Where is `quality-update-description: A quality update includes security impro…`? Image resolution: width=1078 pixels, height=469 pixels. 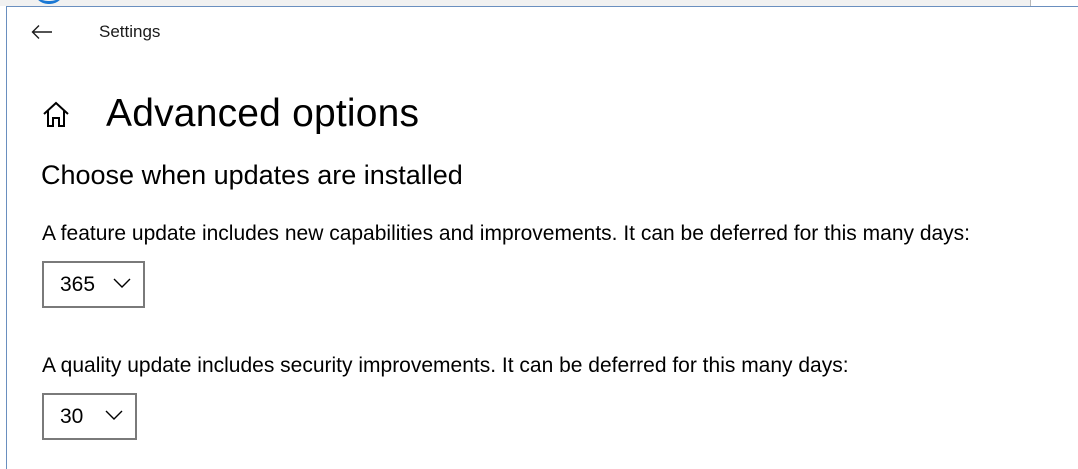 quality-update-description: A quality update includes security impro… is located at coordinates (445, 365).